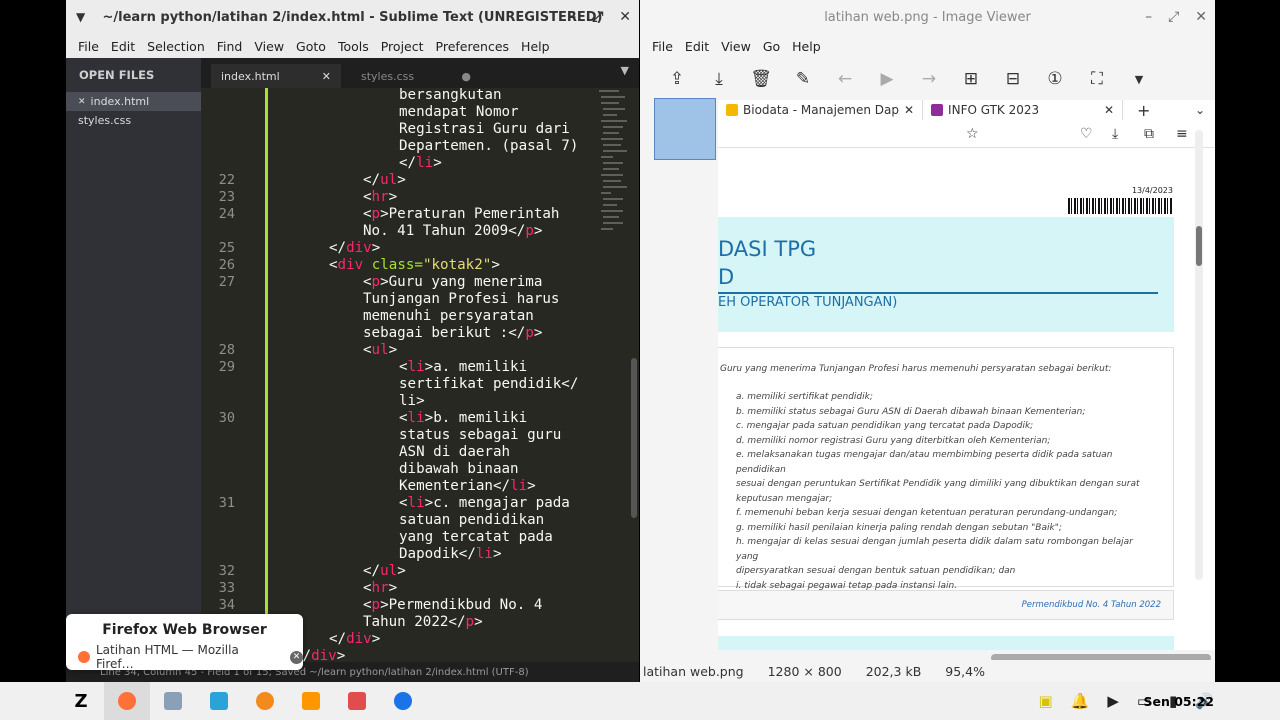  I want to click on sub-menu-item: Help, so click(535, 46).